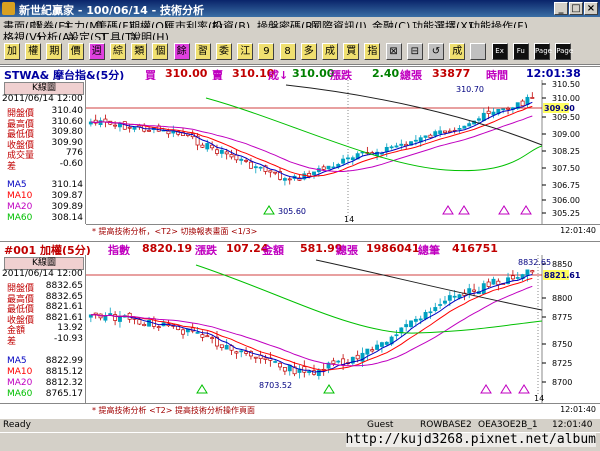  Describe the element at coordinates (562, 317) in the screenshot. I see `y-tick-label: 8775` at that location.